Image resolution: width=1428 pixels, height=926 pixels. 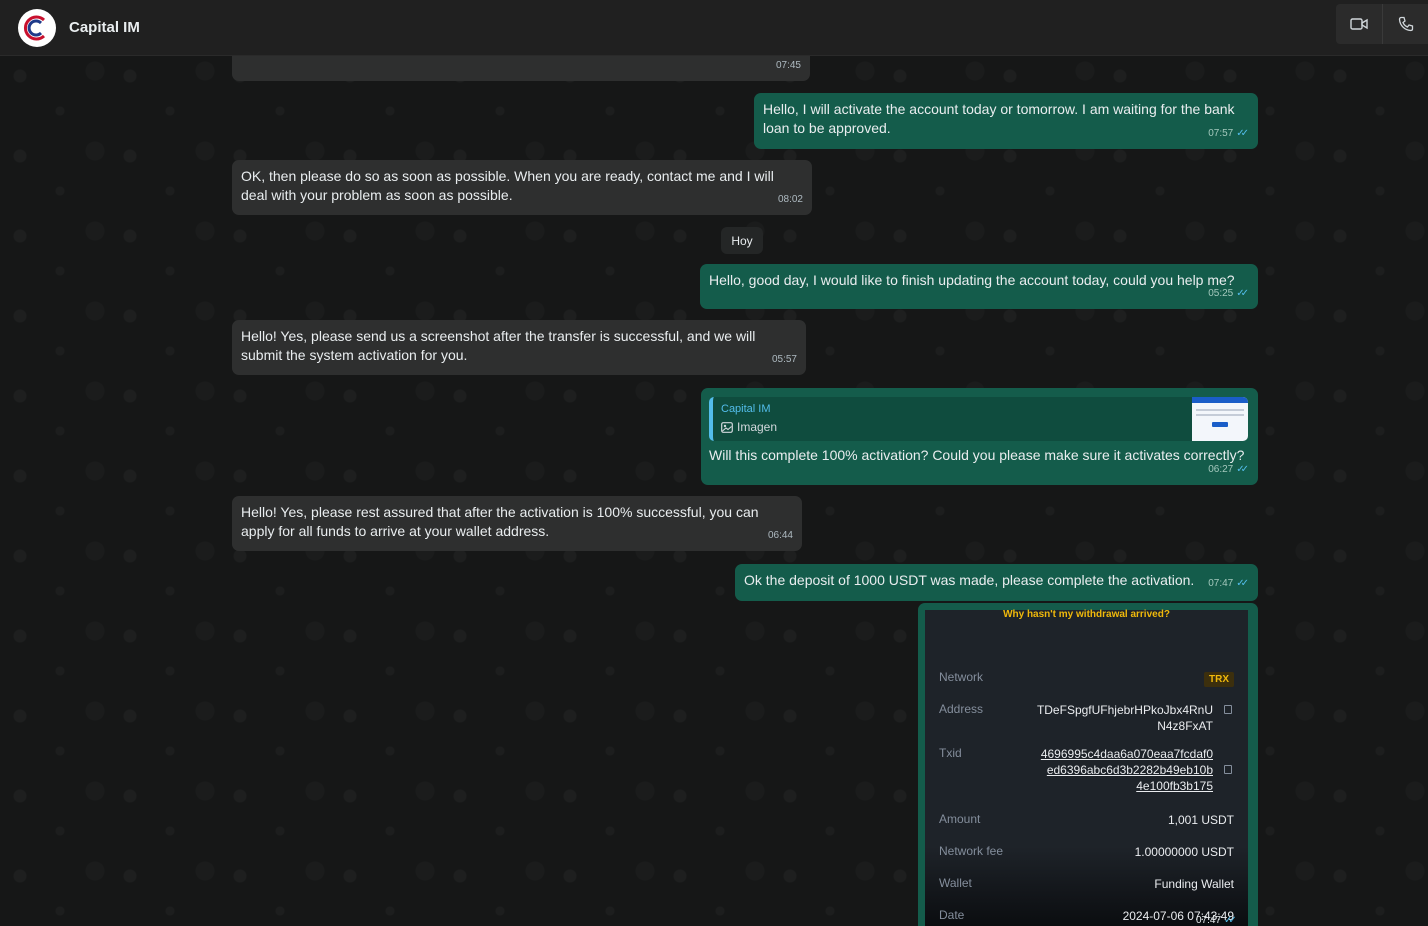 I want to click on receipt-date-row: Date 2024-07-06 07:43:49, so click(x=1086, y=917).